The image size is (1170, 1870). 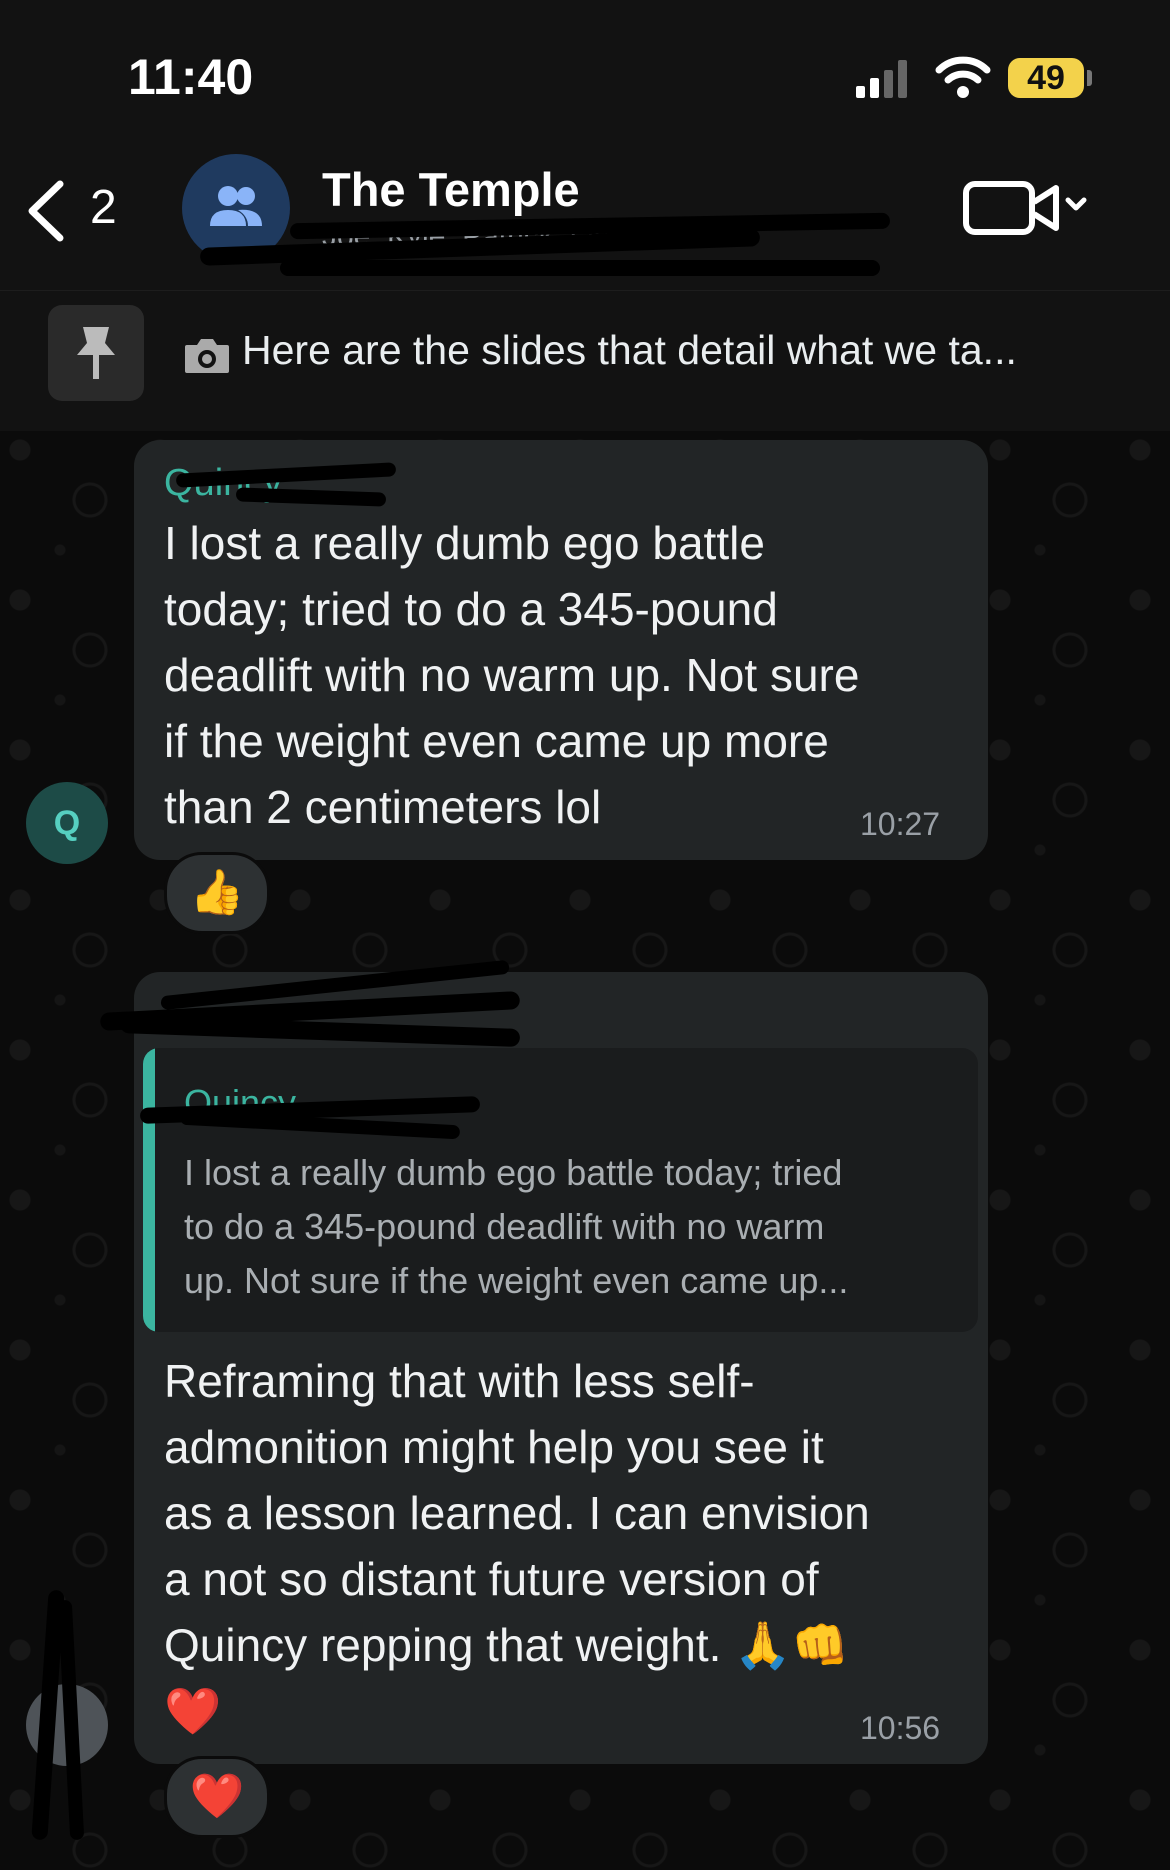 I want to click on pin-icon, so click(x=96, y=353).